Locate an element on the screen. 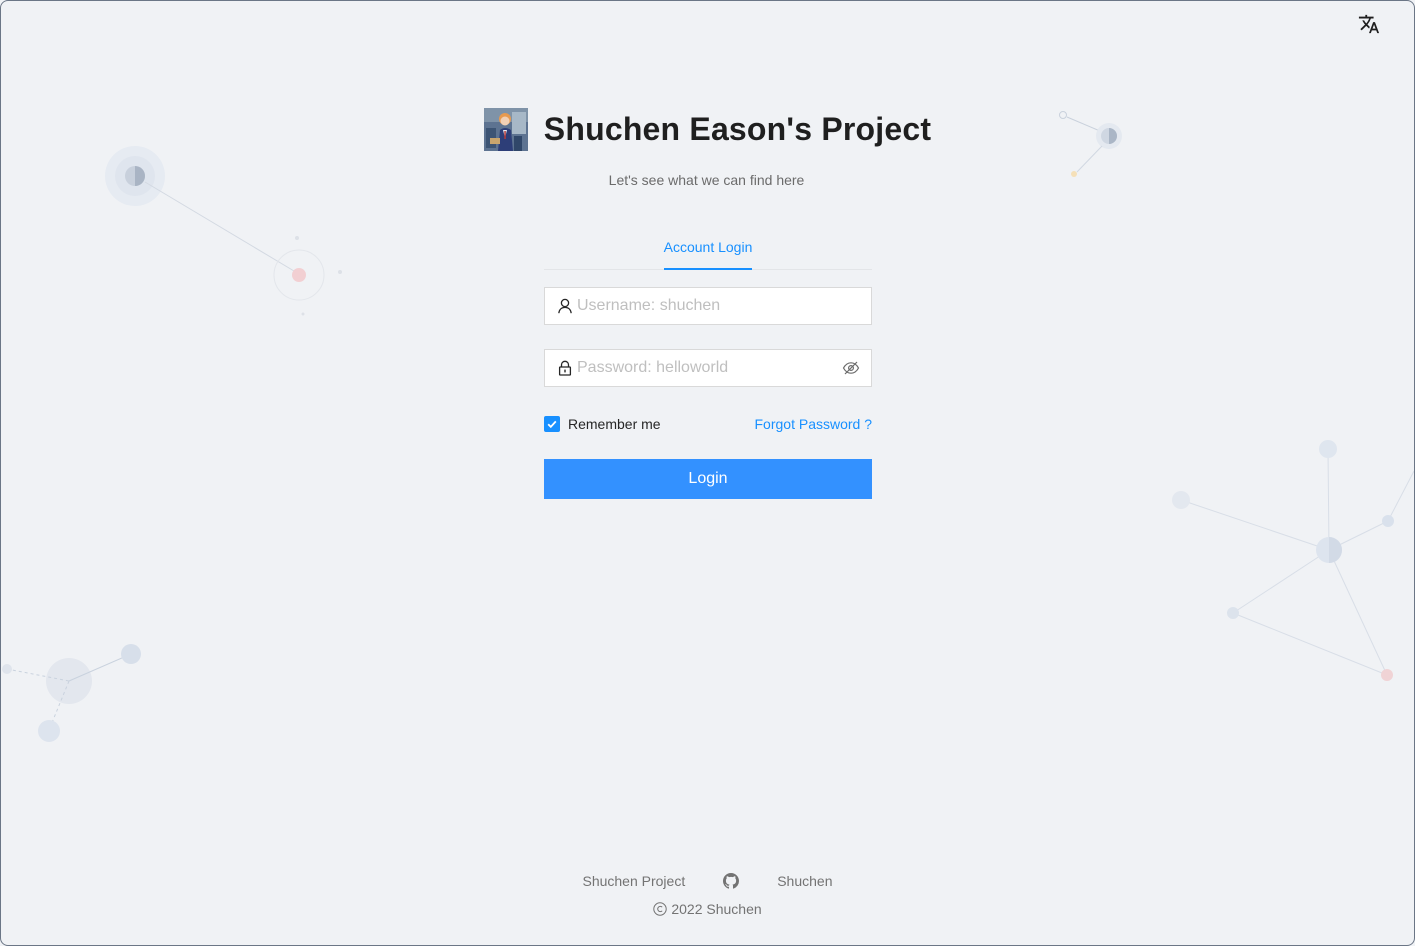 This screenshot has height=946, width=1415. login-button: Login is located at coordinates (708, 479).